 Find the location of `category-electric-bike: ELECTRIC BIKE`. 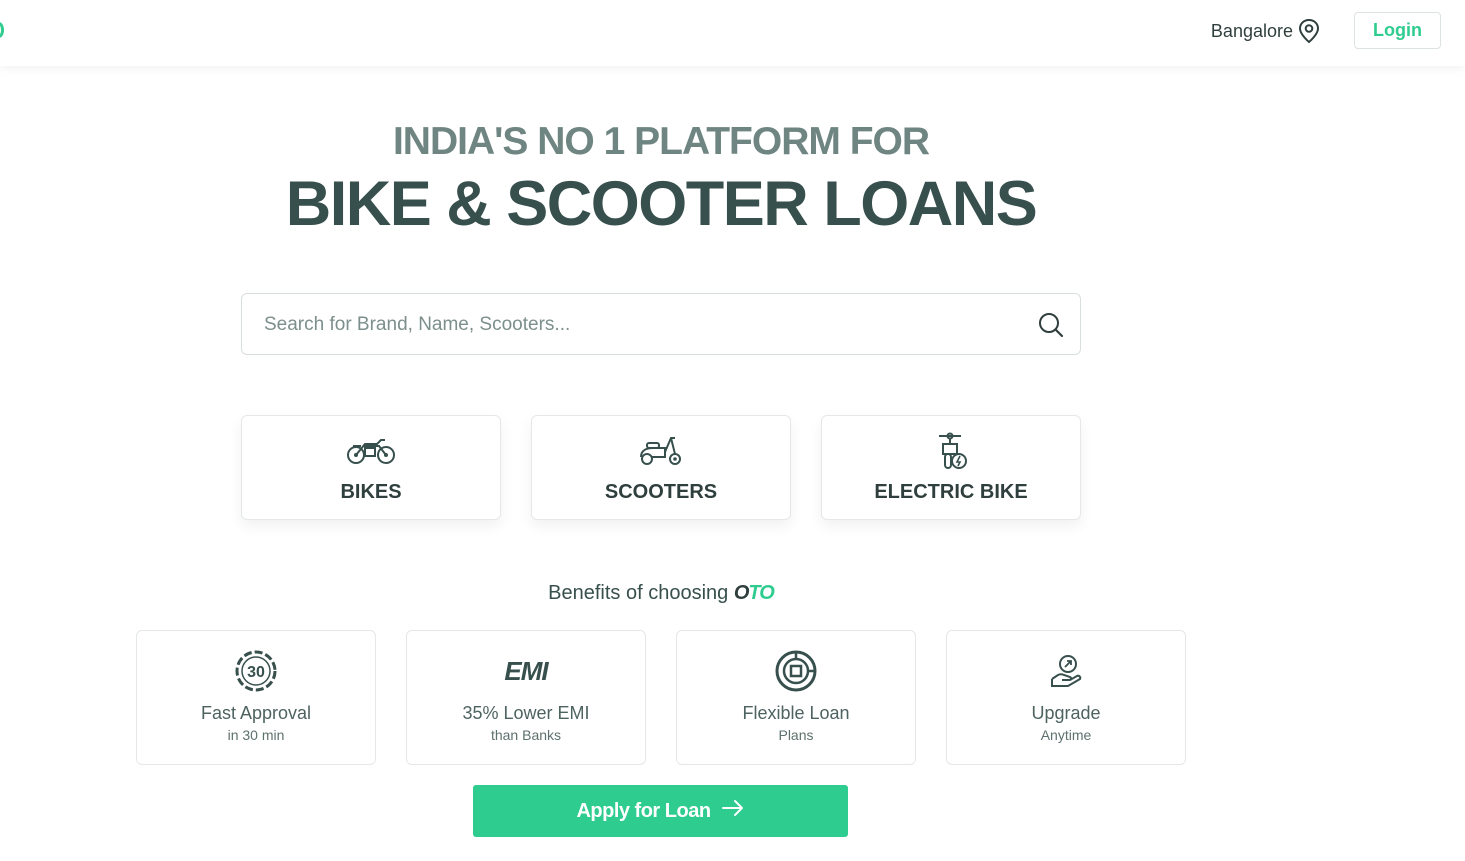

category-electric-bike: ELECTRIC BIKE is located at coordinates (951, 467).